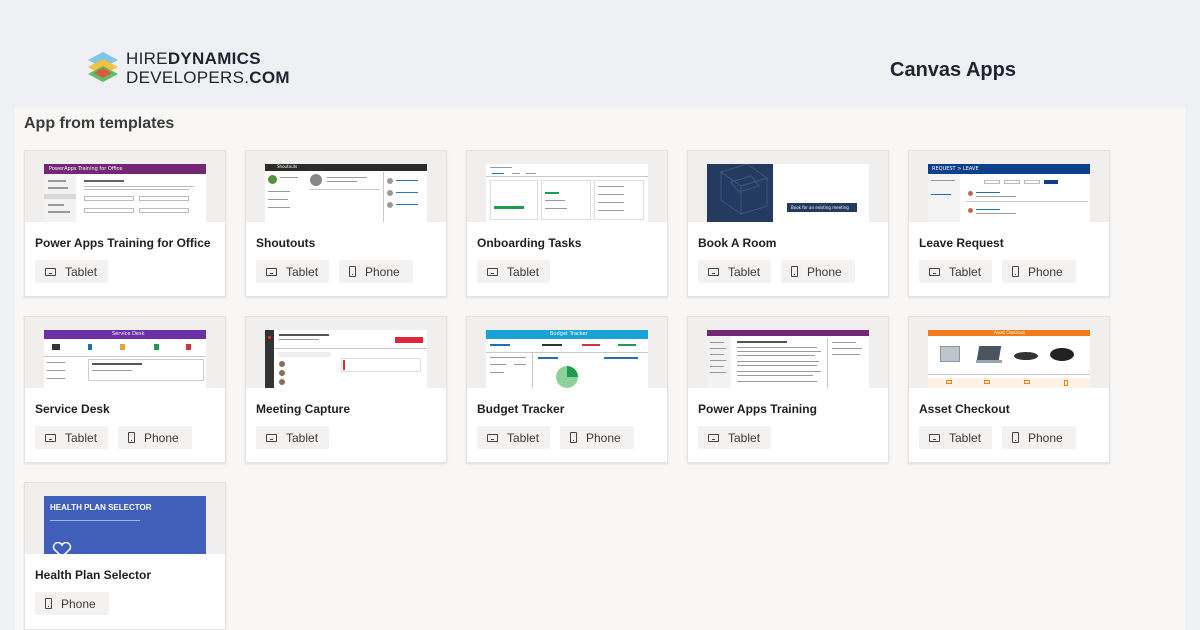 This screenshot has width=1200, height=630. What do you see at coordinates (125, 525) in the screenshot?
I see `template-thumbnail: HEALTH PLAN SELECTOR` at bounding box center [125, 525].